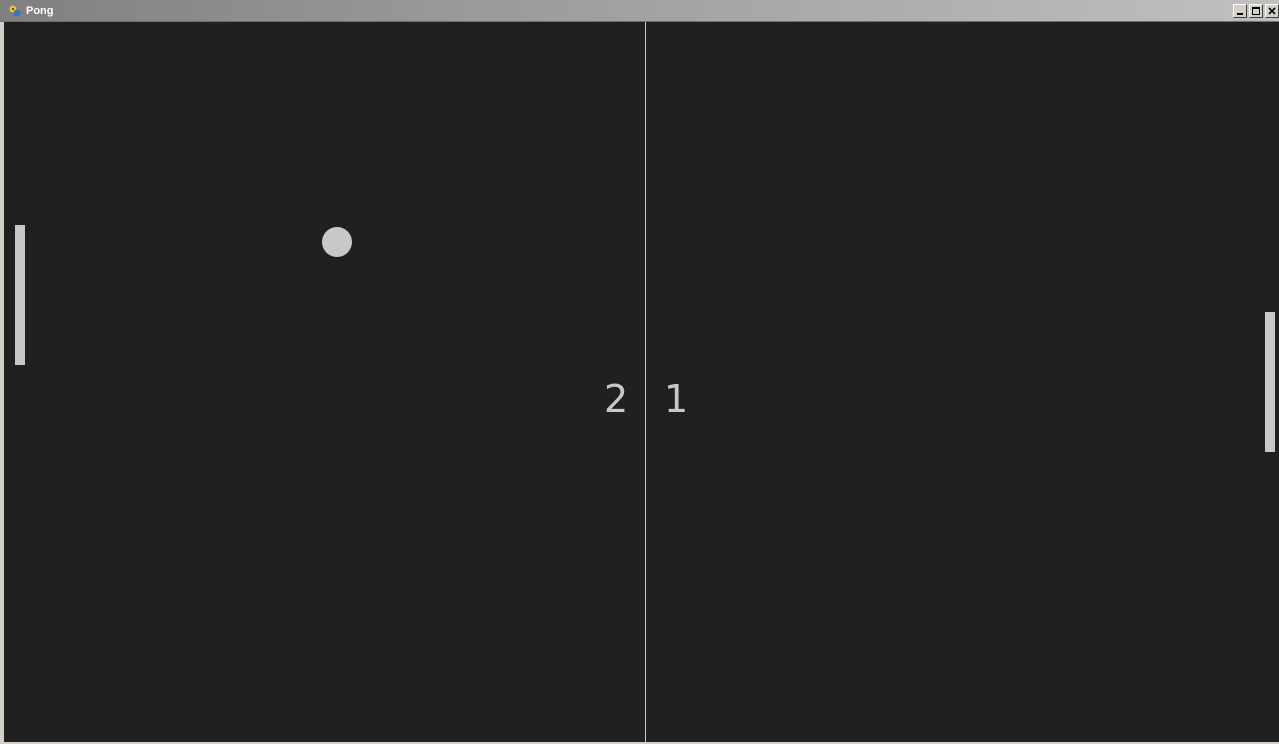 Image resolution: width=1279 pixels, height=744 pixels. I want to click on ball, so click(337, 242).